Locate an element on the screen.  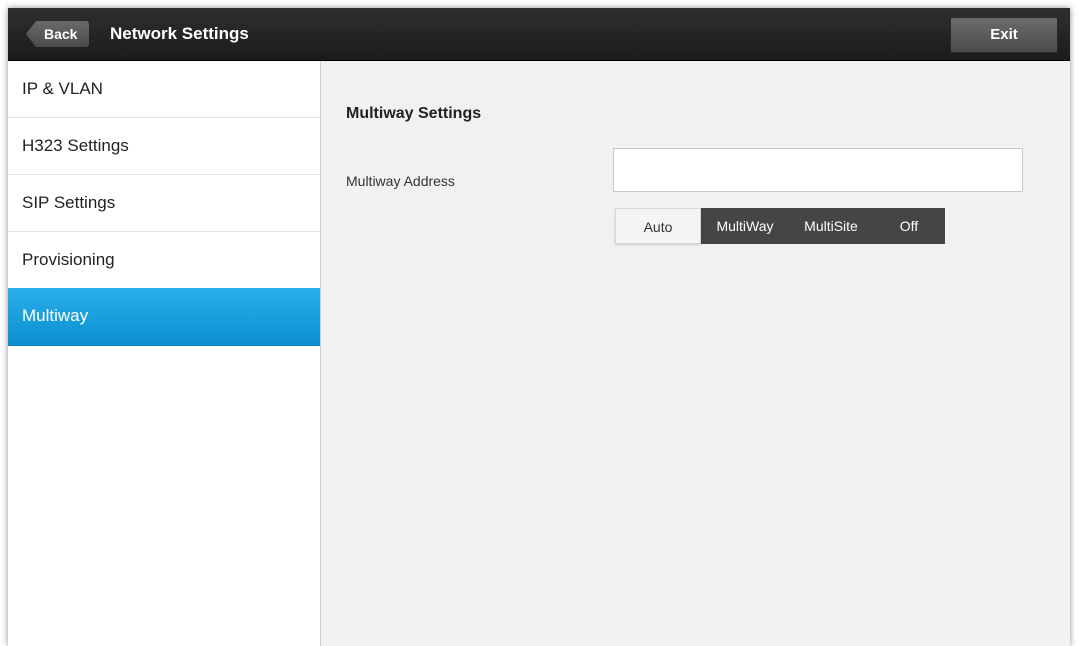
option-multiway: MultiWay is located at coordinates (745, 226).